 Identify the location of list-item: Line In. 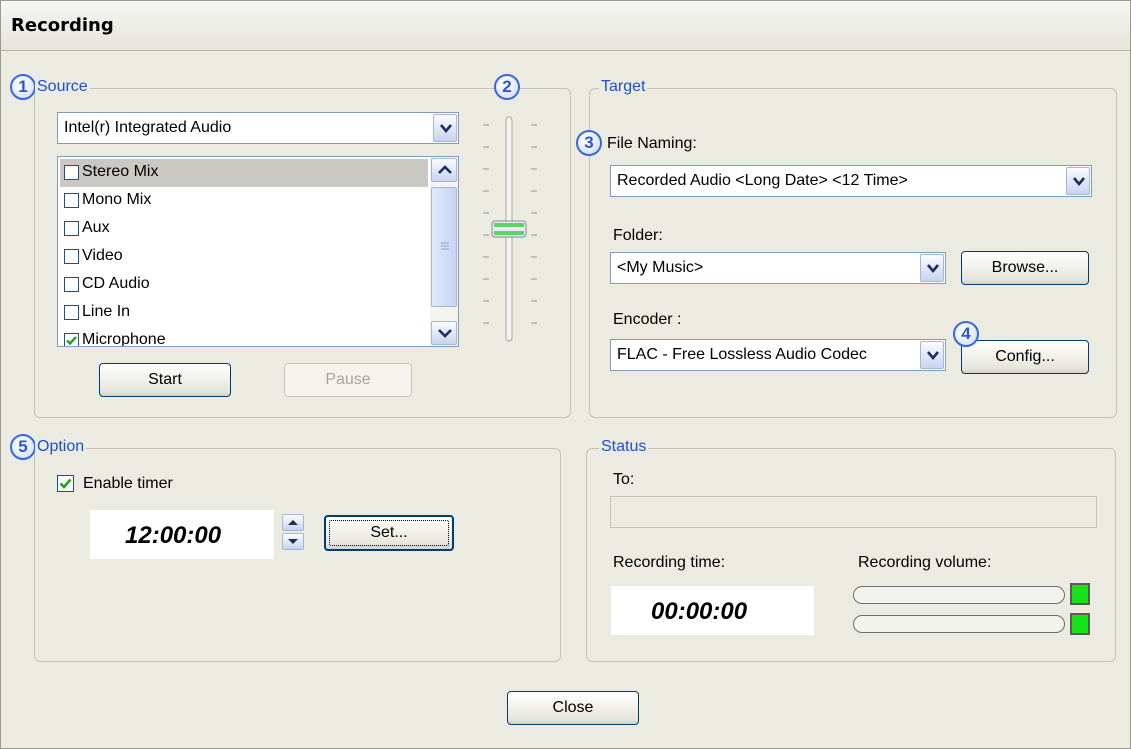
(244, 313).